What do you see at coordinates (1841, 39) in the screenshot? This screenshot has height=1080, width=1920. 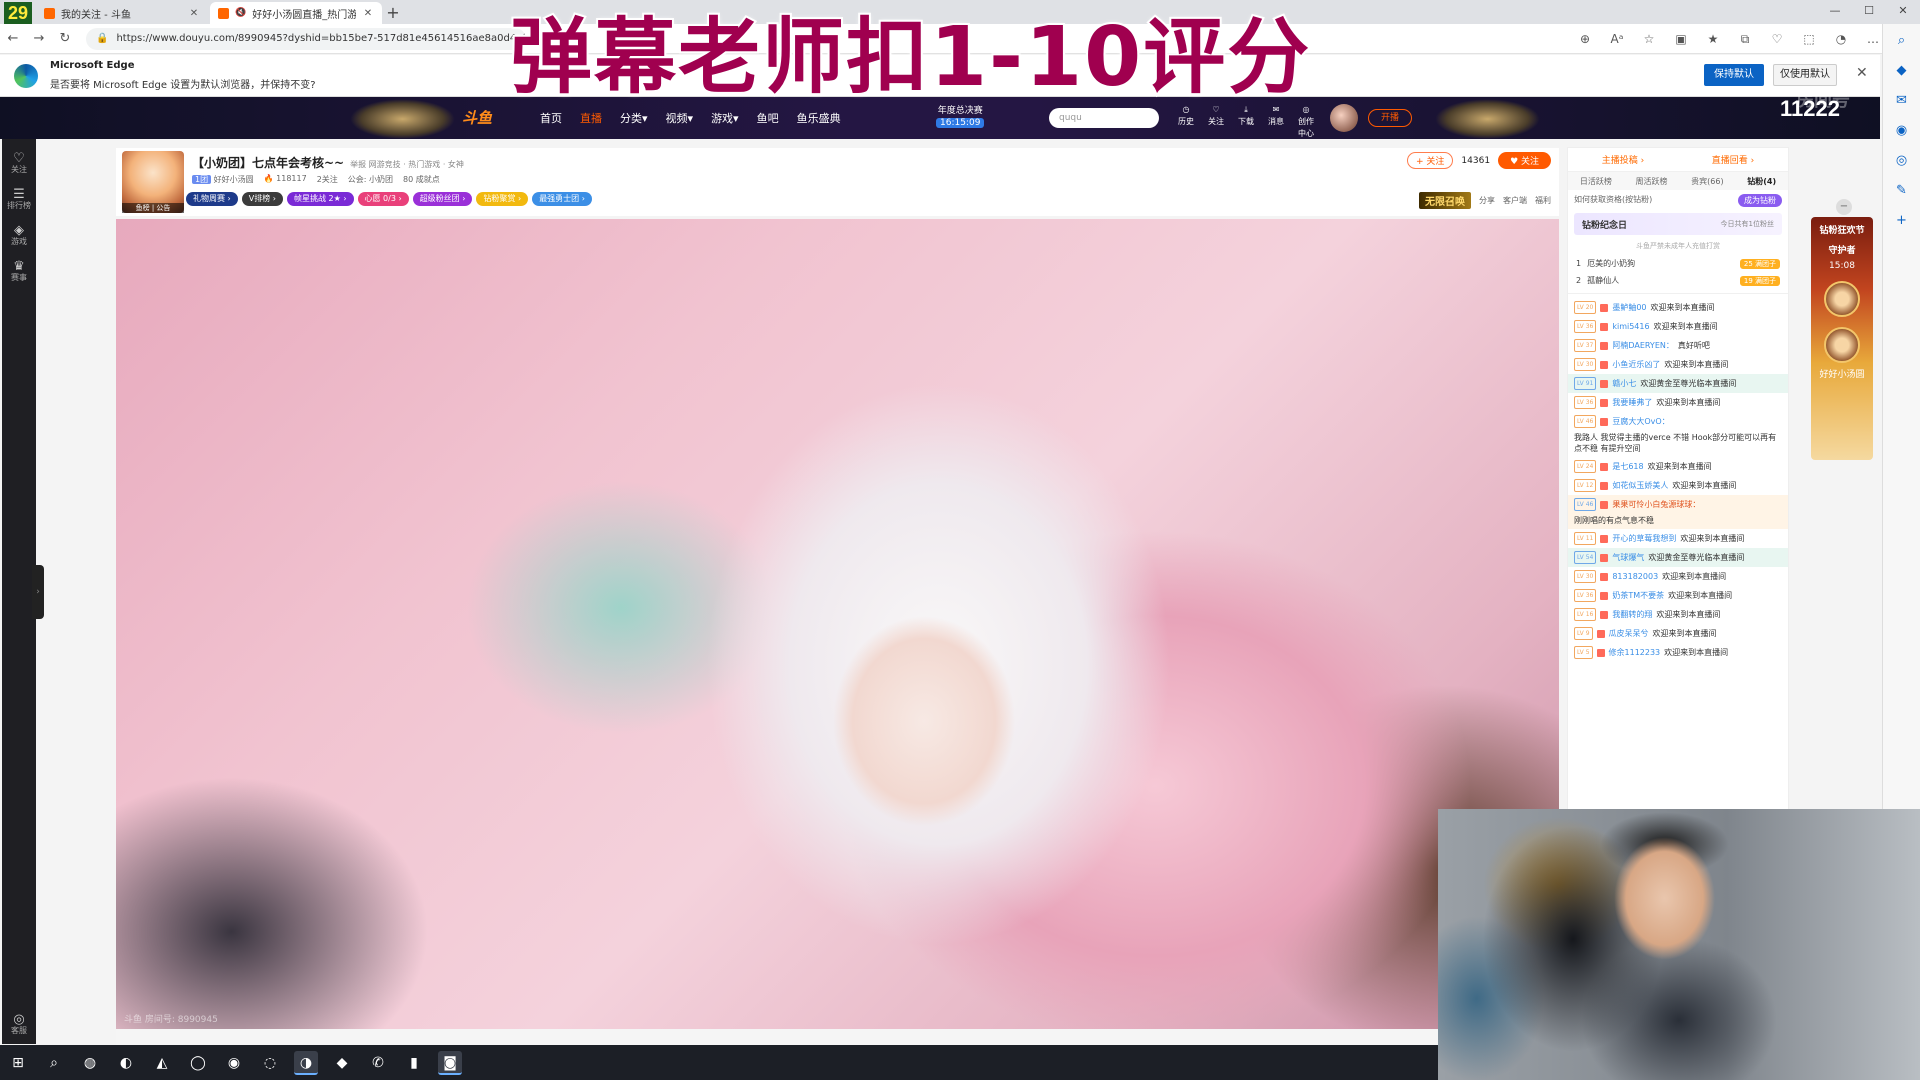 I see `profile-icon: ◔` at bounding box center [1841, 39].